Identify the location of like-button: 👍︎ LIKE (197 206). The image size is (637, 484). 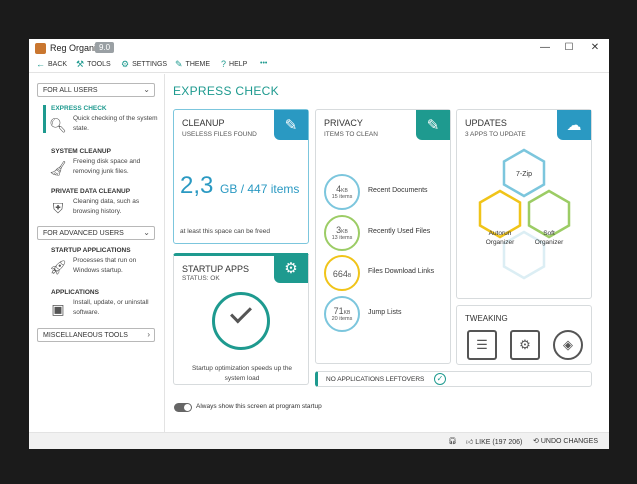
(494, 441).